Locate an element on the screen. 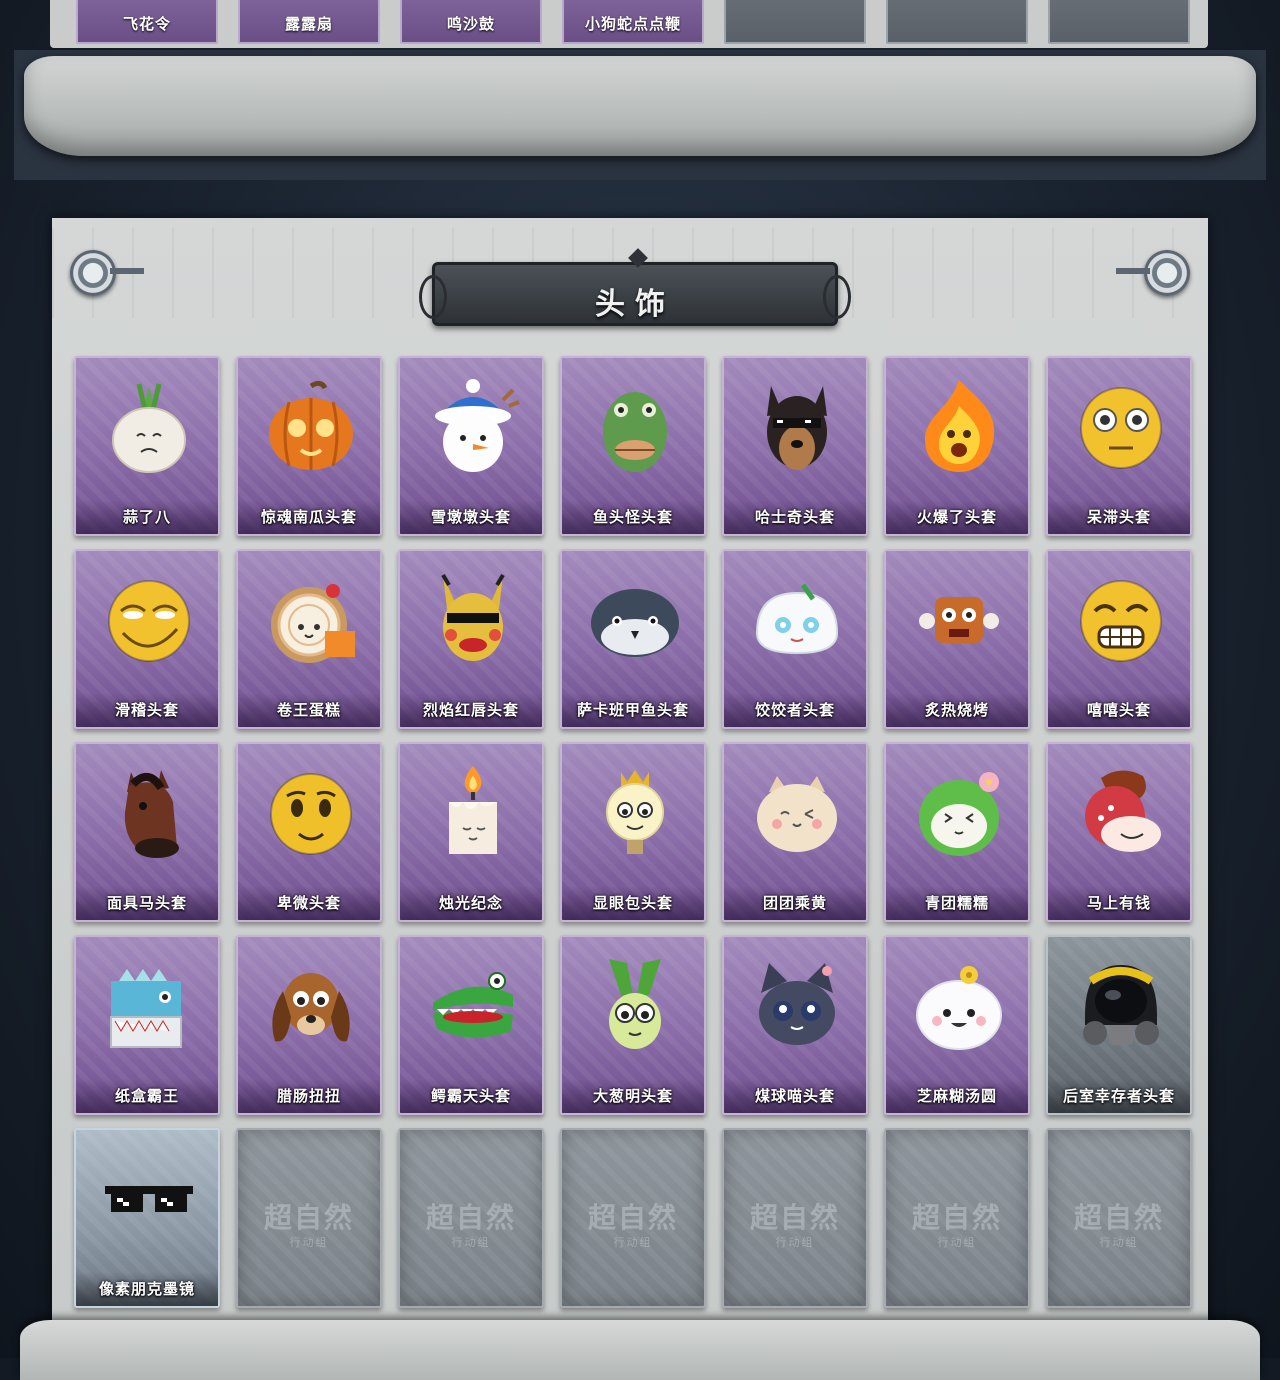 This screenshot has height=1380, width=1280. lightbulb-icon is located at coordinates (635, 812).